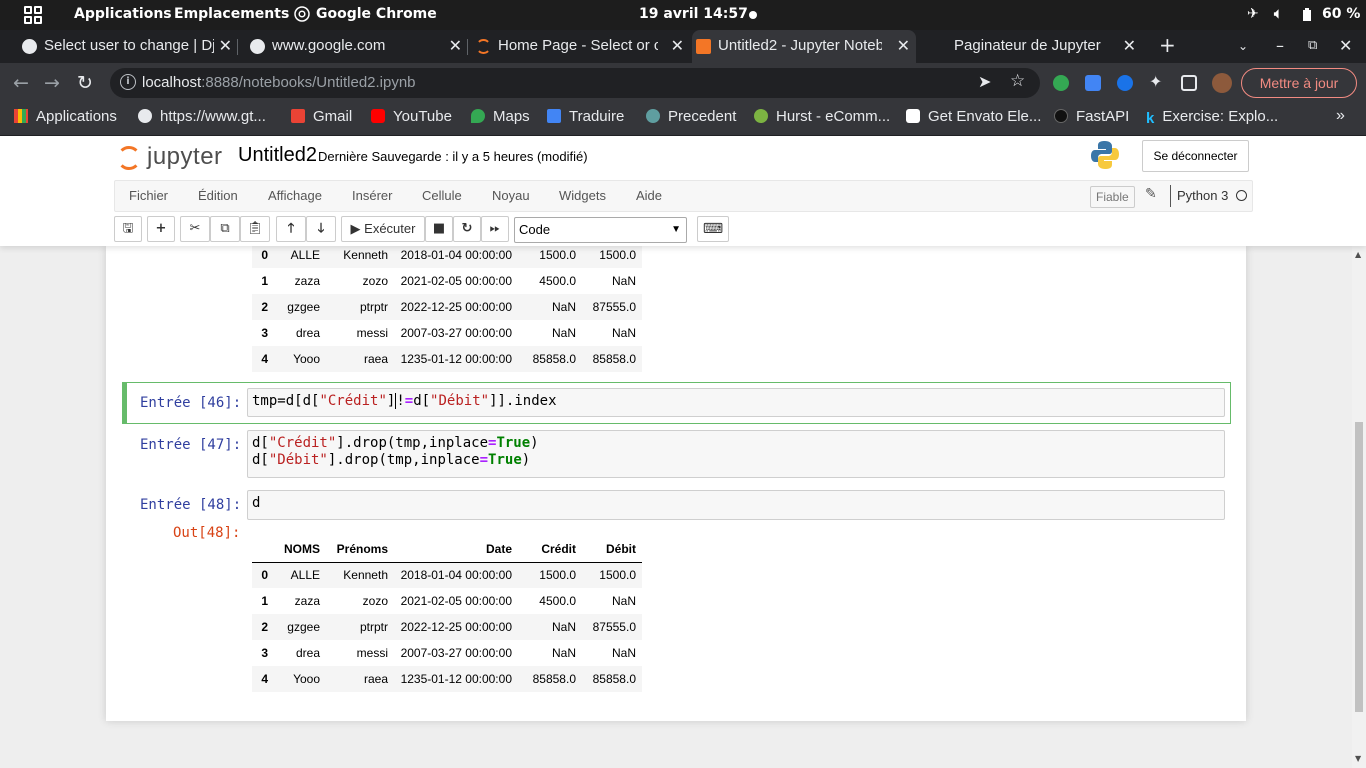 The width and height of the screenshot is (1366, 768). I want to click on interrupt-button: ■, so click(439, 229).